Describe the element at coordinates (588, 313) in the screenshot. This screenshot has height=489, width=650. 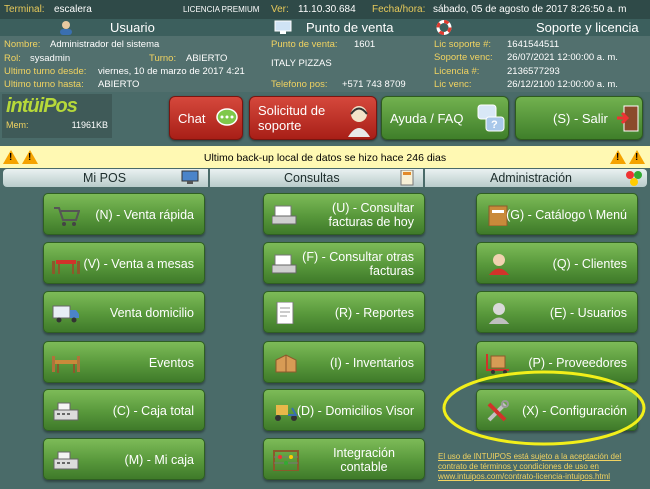
I see `users-label: (E) - Usuarios` at that location.